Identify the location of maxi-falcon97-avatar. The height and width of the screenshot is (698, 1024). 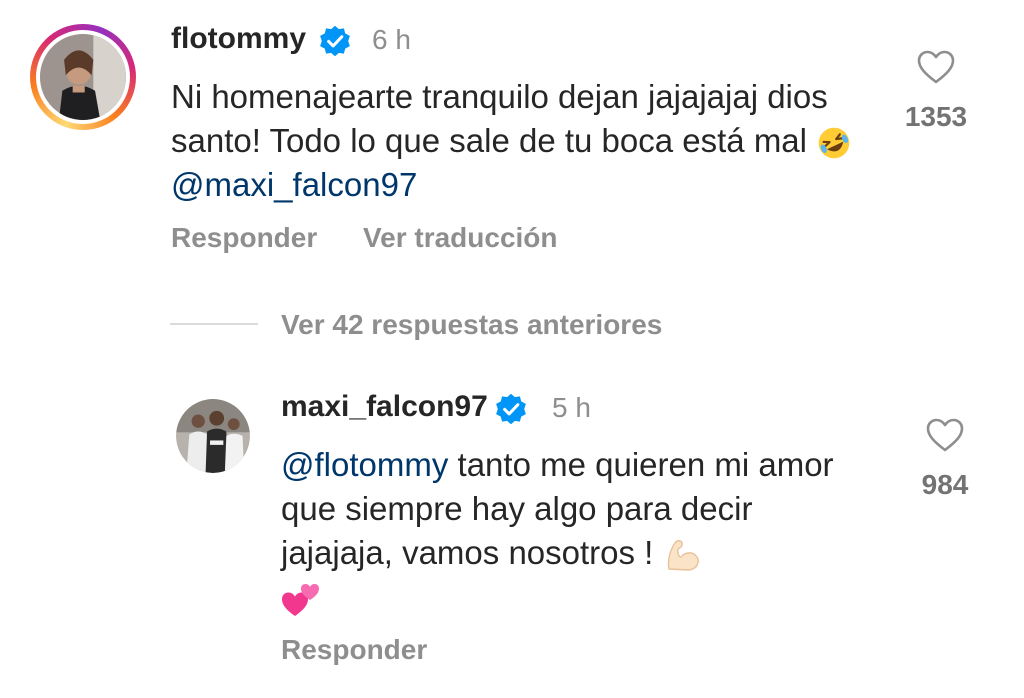
(213, 436).